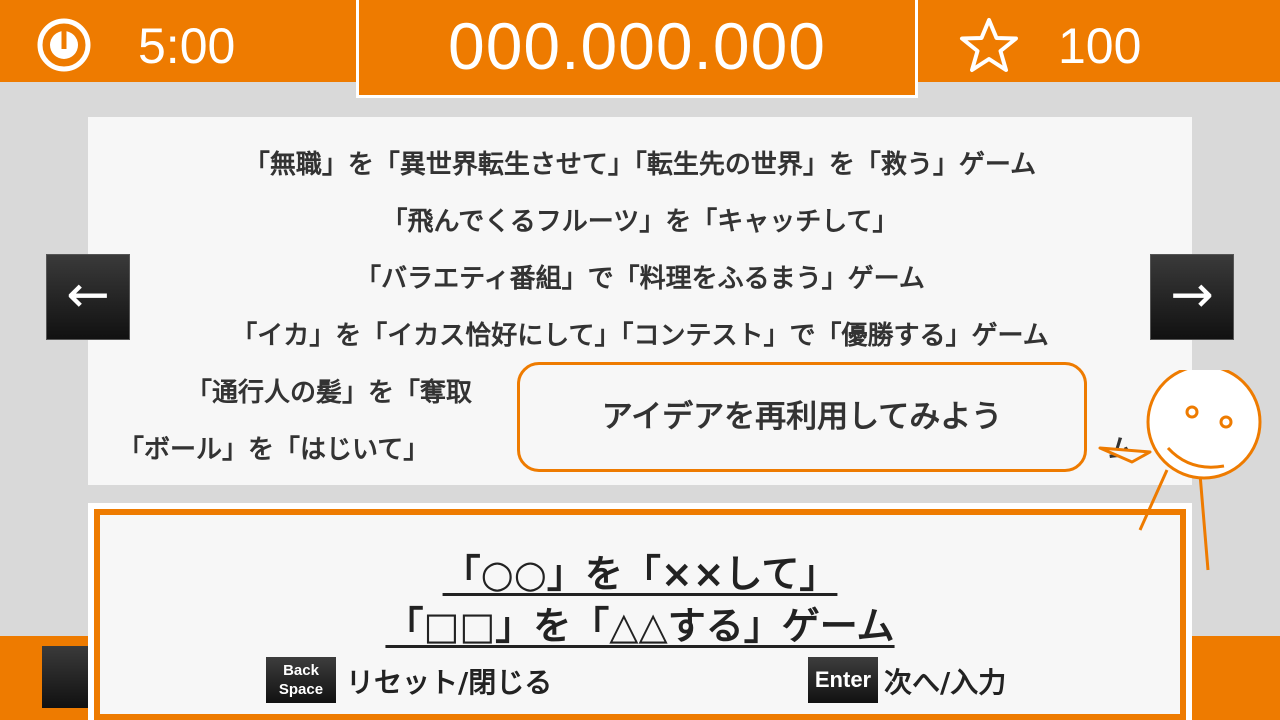 The image size is (1280, 720). I want to click on idea-line: 「バラエティ番組」で「料理をふるまう」ゲーム, so click(640, 279).